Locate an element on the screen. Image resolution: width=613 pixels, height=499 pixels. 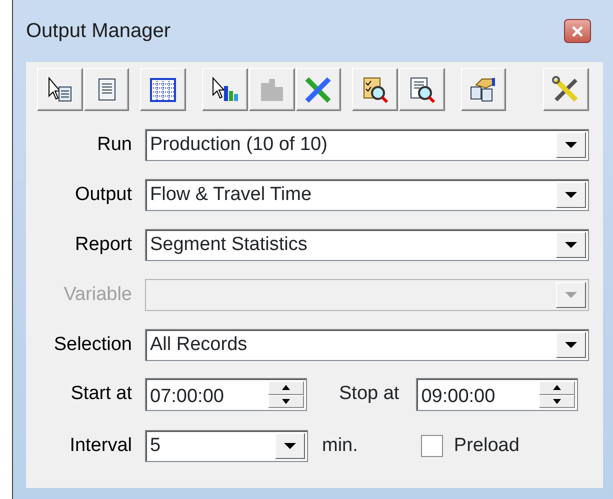
window-title: Output Manager is located at coordinates (98, 31).